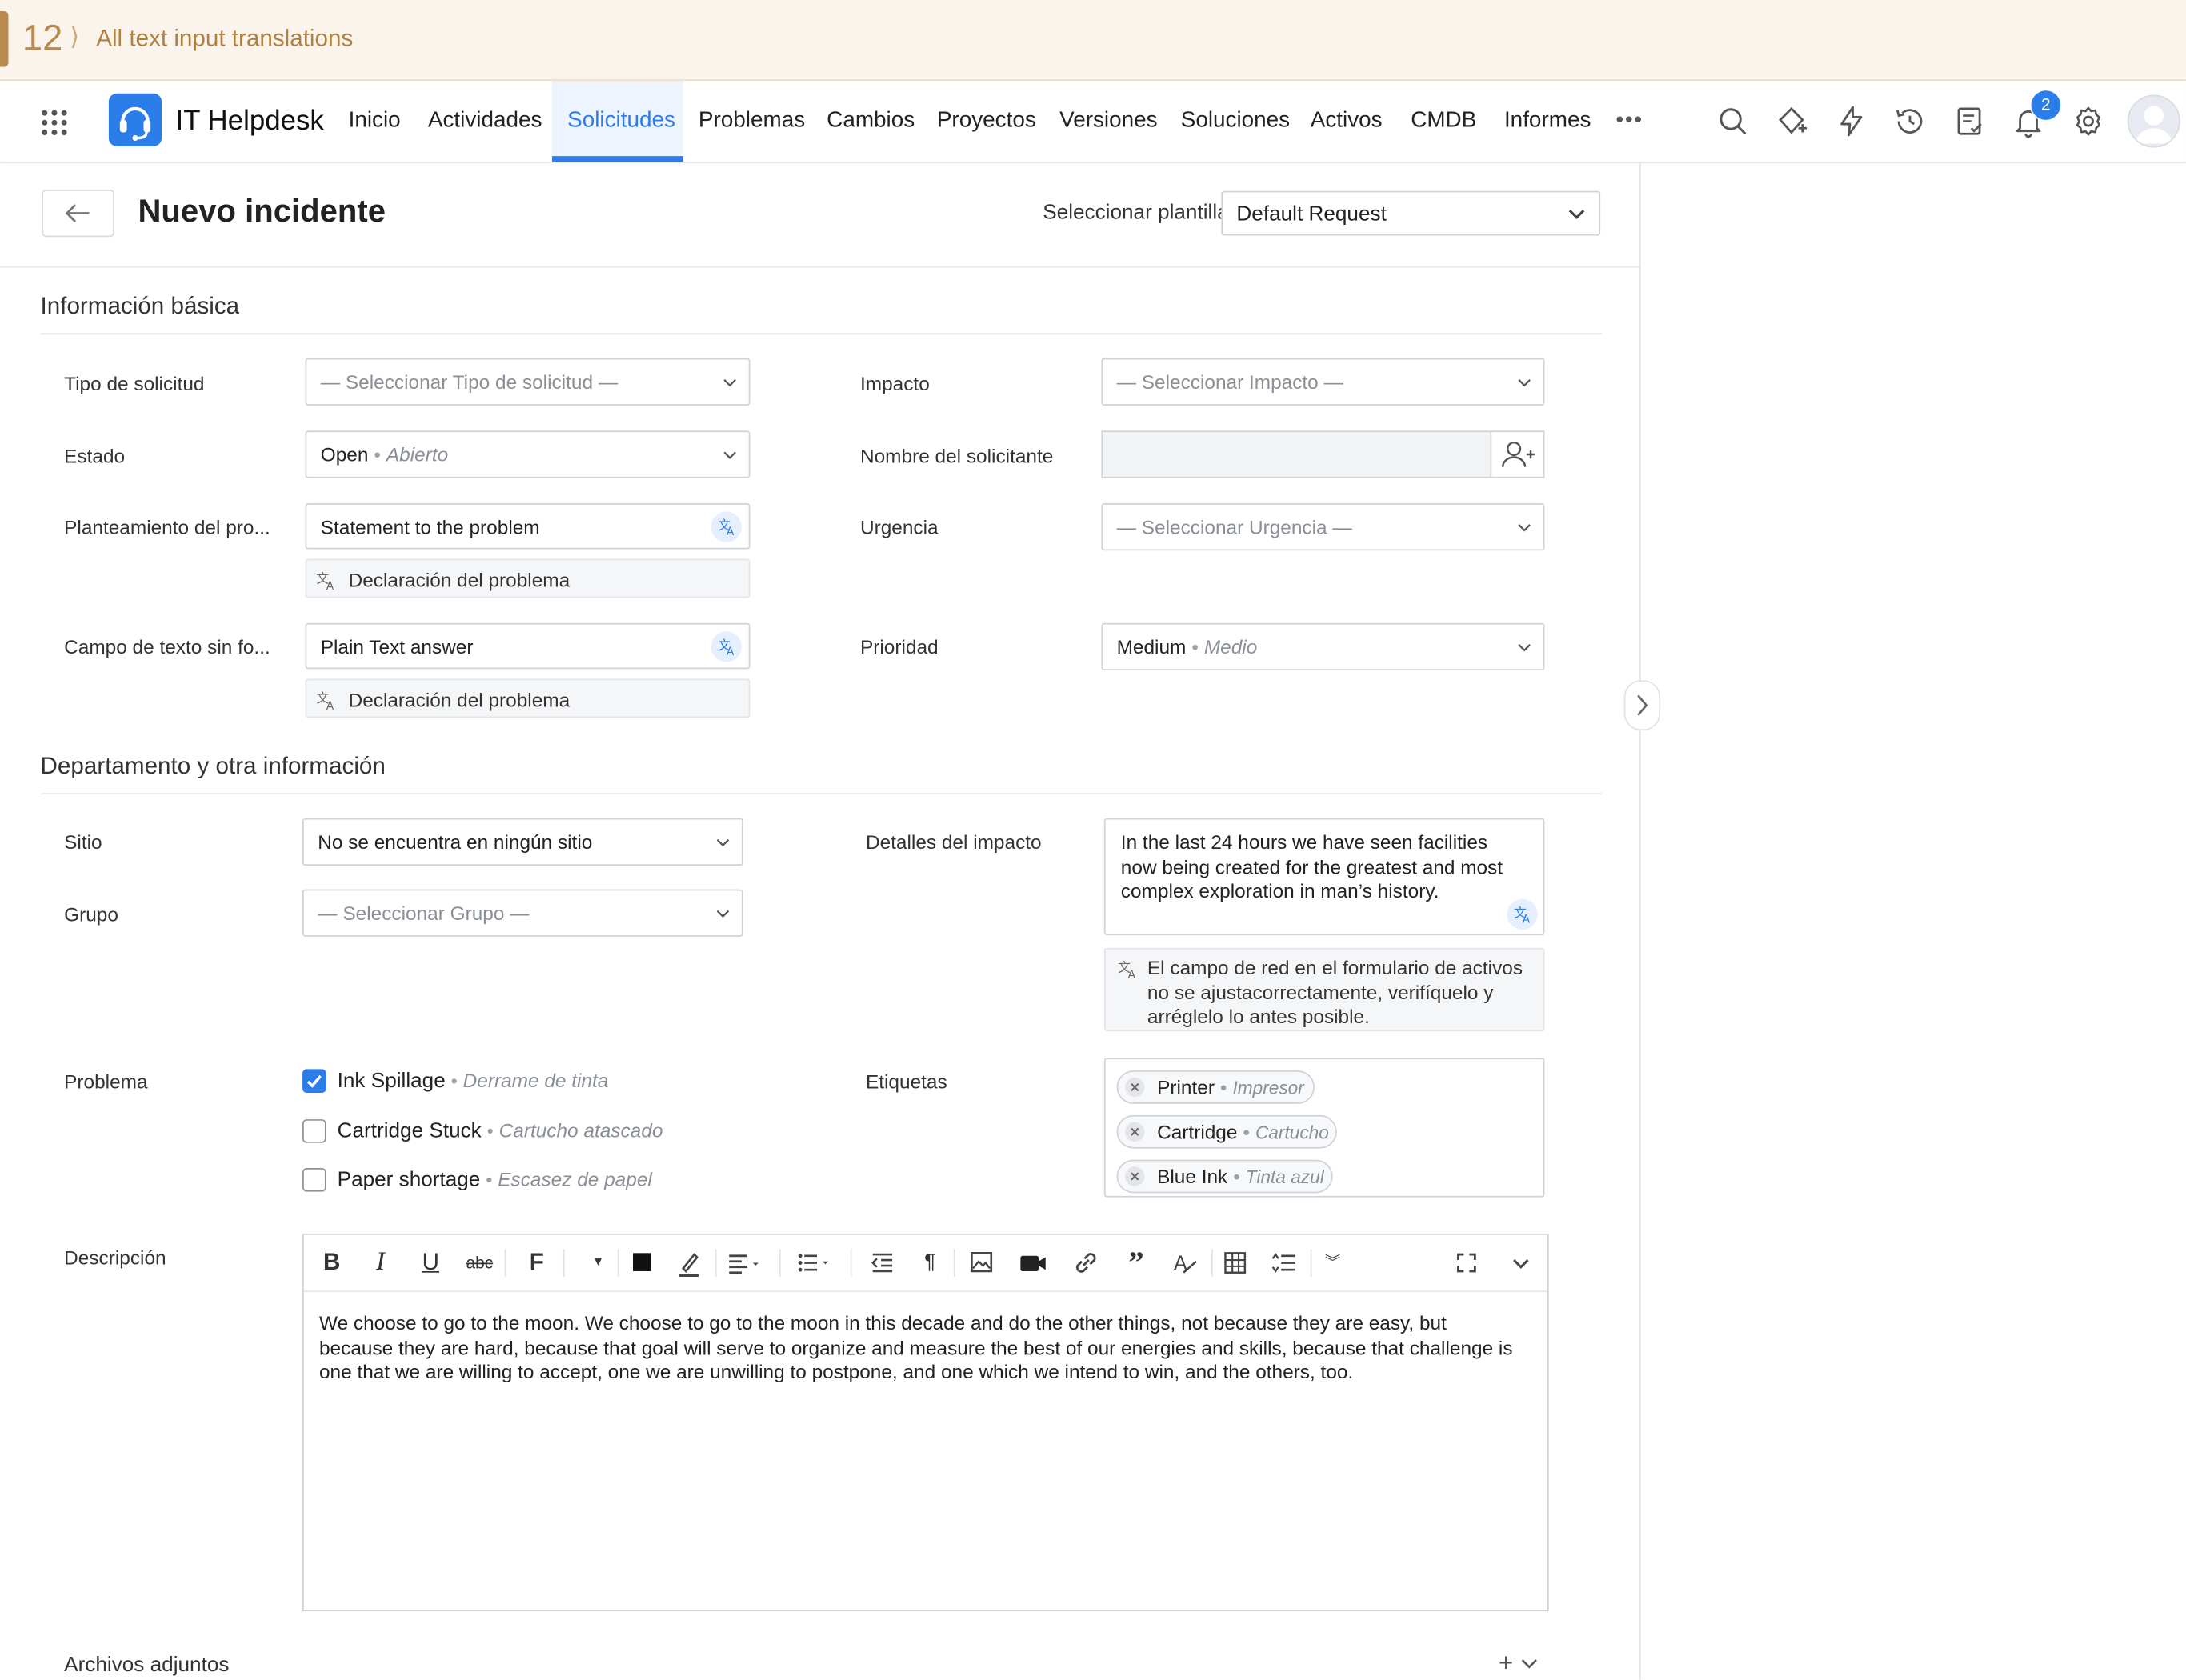 The width and height of the screenshot is (2186, 1680). I want to click on nav-item-activos: Activos, so click(1347, 121).